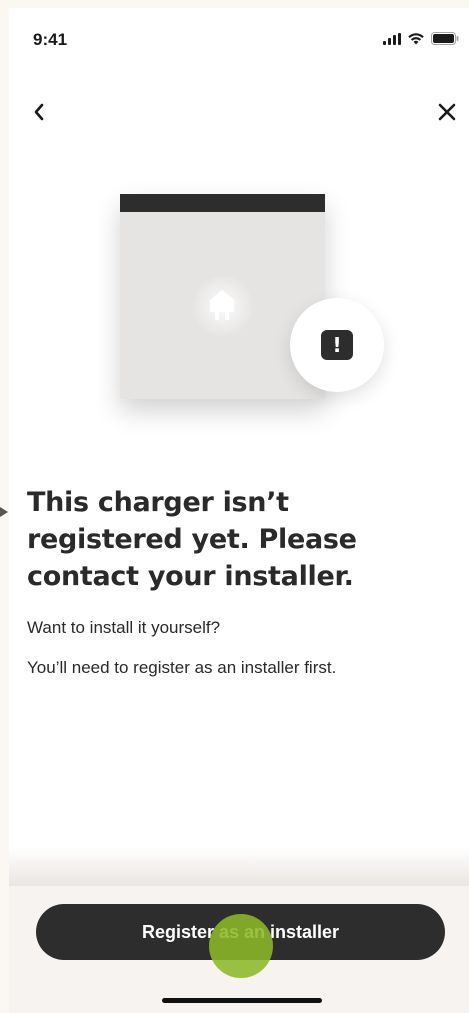 The height and width of the screenshot is (1013, 469). What do you see at coordinates (239, 868) in the screenshot?
I see `bottom-fade` at bounding box center [239, 868].